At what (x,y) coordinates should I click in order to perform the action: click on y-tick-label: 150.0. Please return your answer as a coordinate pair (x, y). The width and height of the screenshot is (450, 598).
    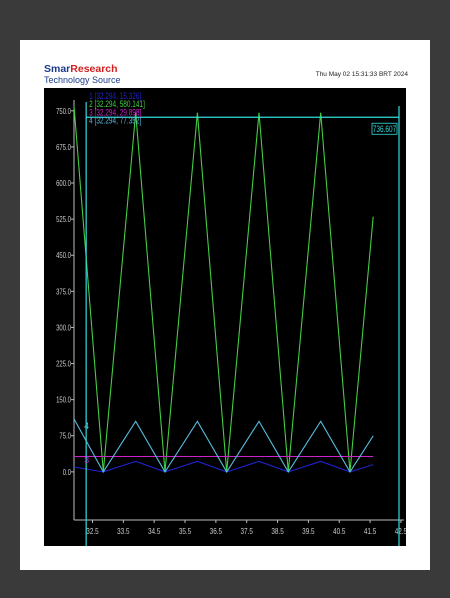
    Looking at the image, I should click on (63, 400).